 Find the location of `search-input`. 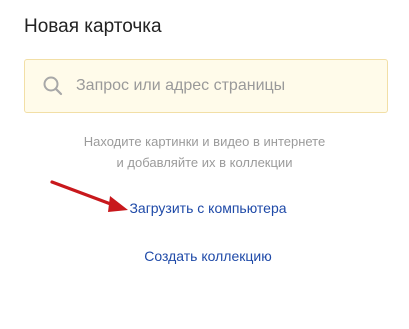

search-input is located at coordinates (226, 86).